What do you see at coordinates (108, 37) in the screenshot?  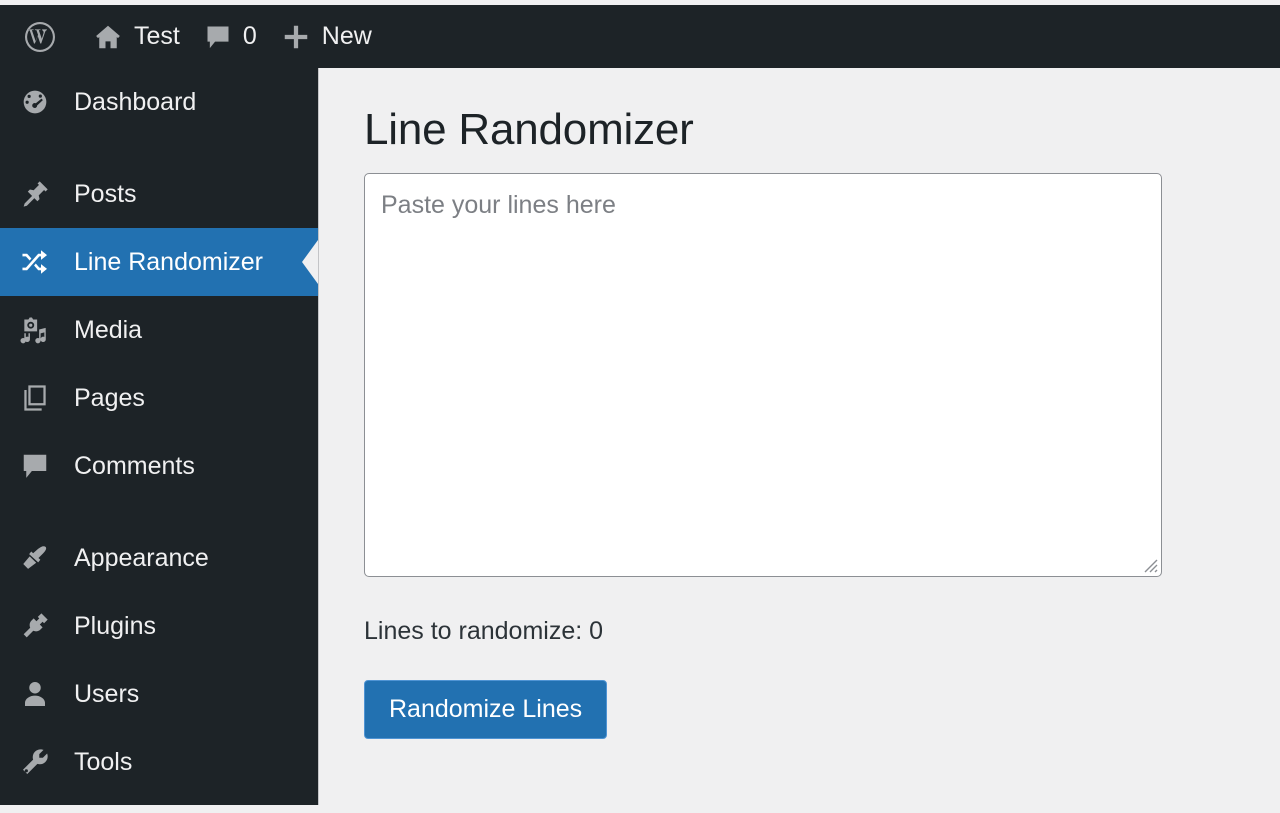 I see `home-icon` at bounding box center [108, 37].